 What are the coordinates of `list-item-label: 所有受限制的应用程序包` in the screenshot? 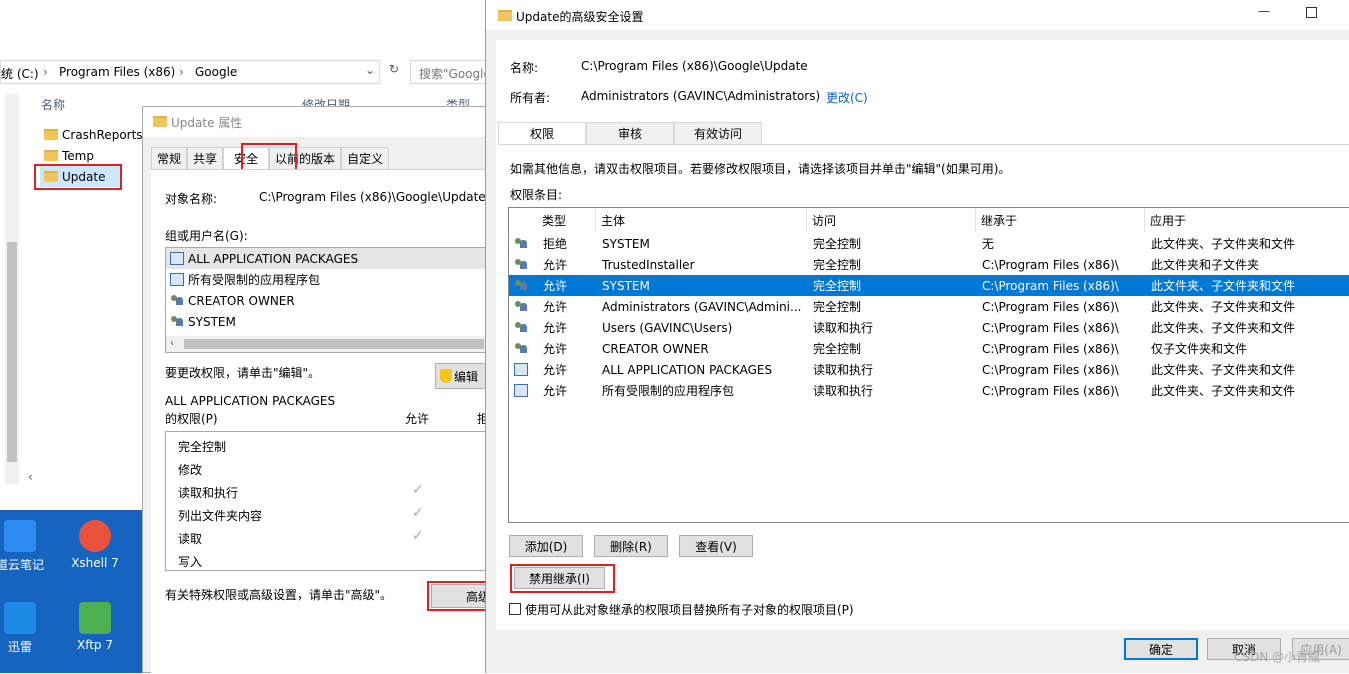 It's located at (254, 280).